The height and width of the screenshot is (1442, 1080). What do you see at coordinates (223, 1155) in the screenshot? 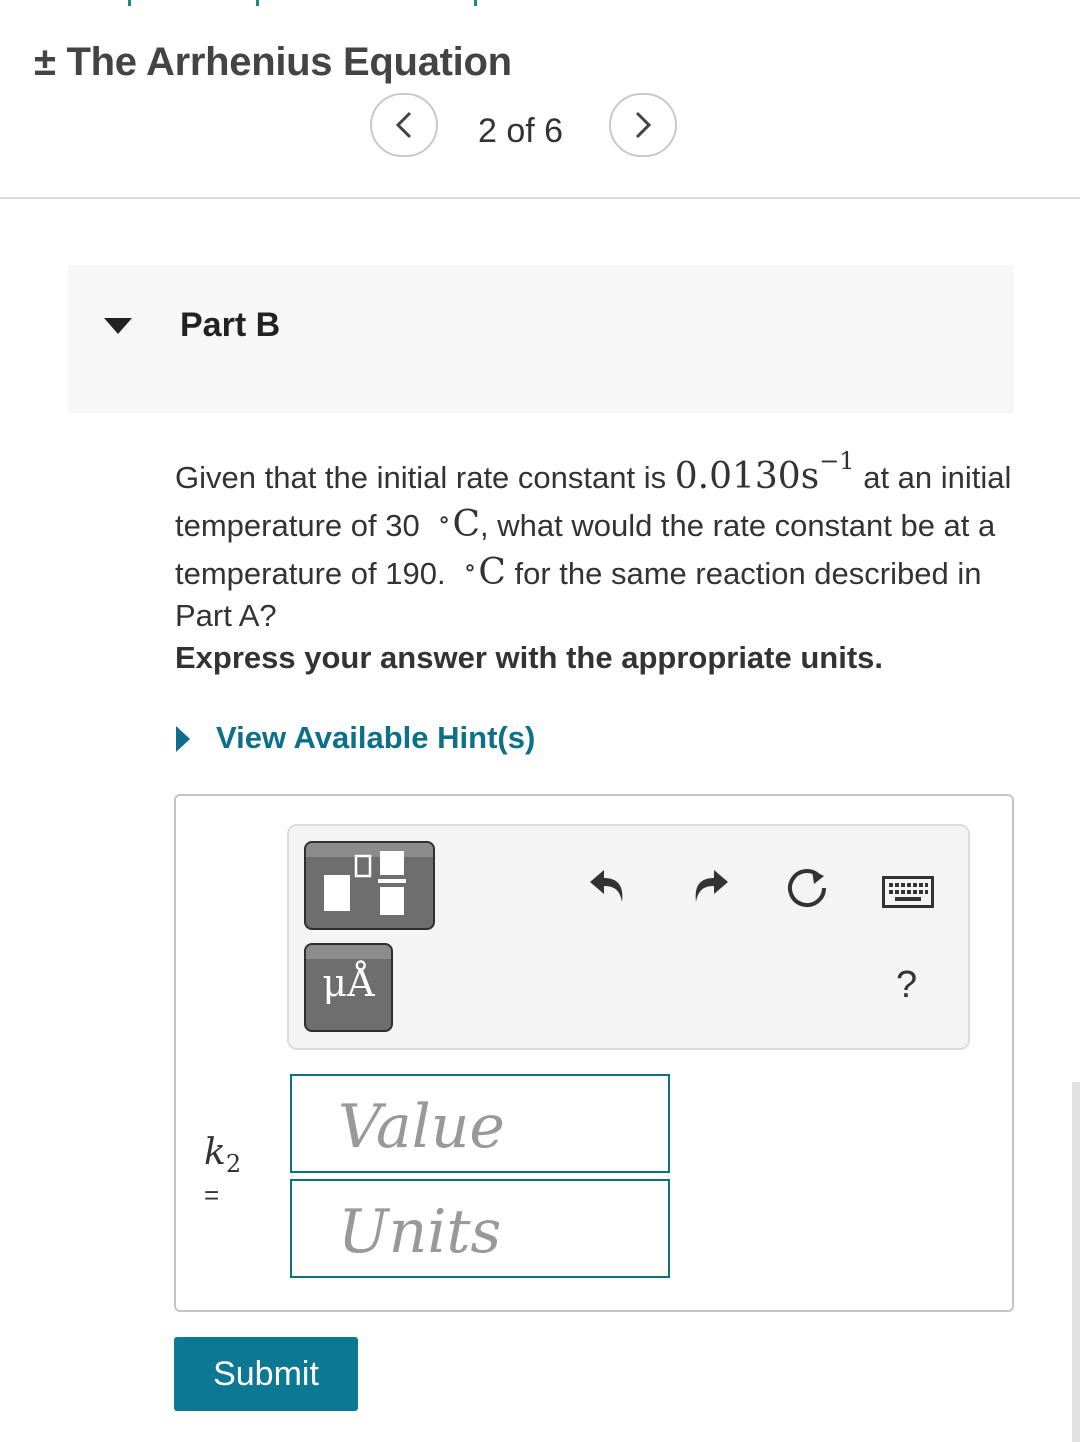
I see `answer-variable: k2` at bounding box center [223, 1155].